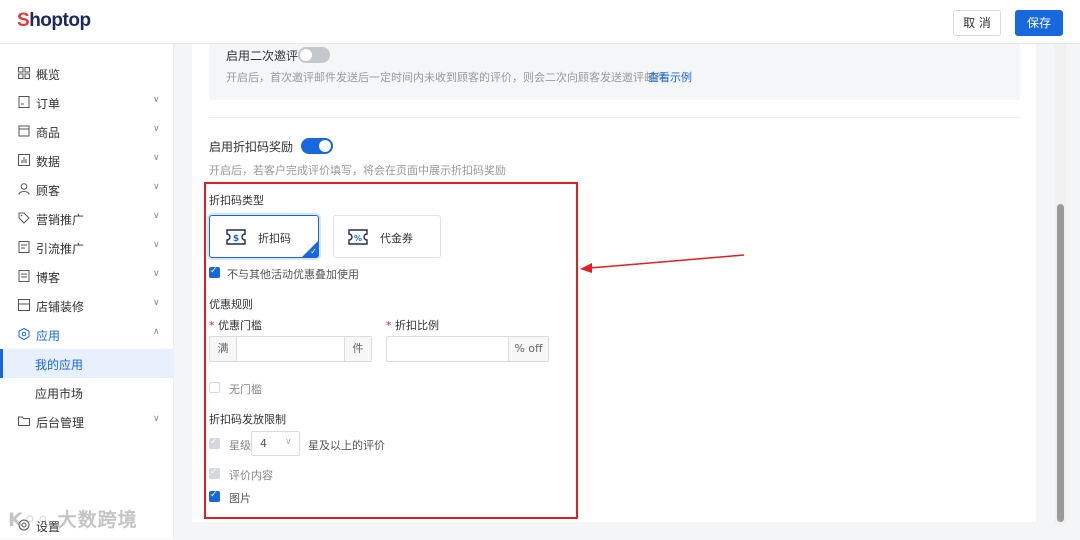  I want to click on sidebar-item-label: 订单, so click(48, 104).